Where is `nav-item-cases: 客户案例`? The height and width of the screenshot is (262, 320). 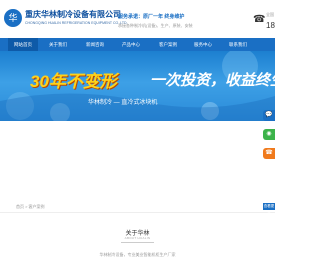 nav-item-cases: 客户案例 is located at coordinates (168, 44).